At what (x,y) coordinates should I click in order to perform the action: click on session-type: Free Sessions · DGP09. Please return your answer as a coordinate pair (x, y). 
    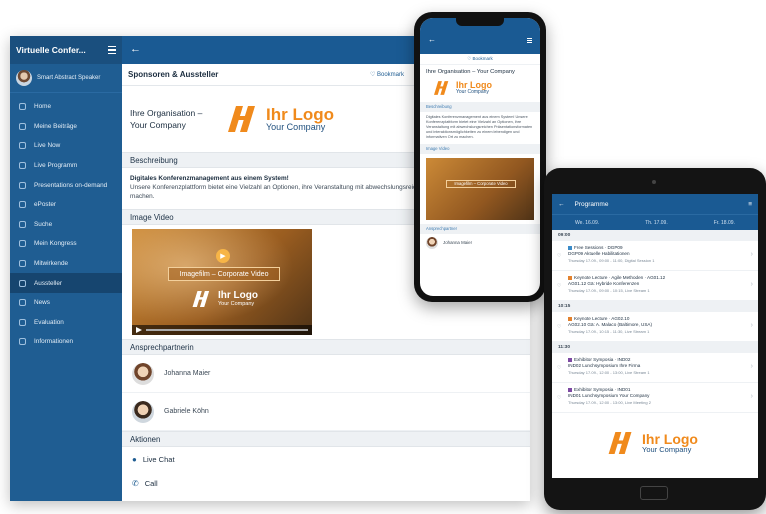
    Looking at the image, I should click on (598, 247).